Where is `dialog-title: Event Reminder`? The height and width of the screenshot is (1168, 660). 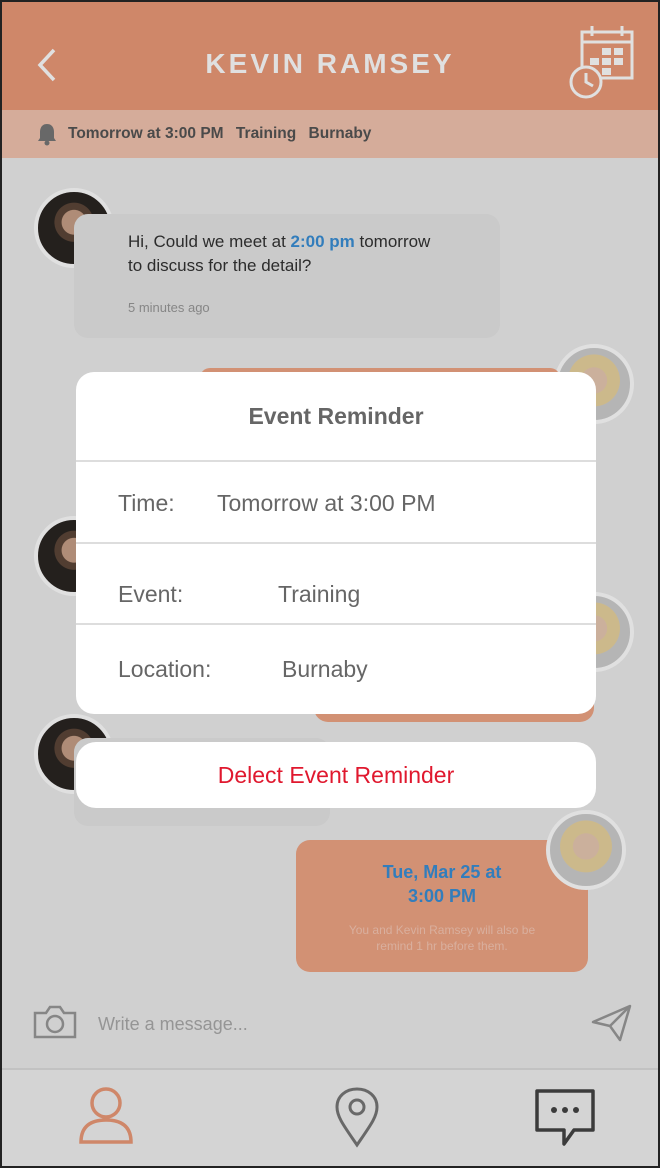 dialog-title: Event Reminder is located at coordinates (336, 417).